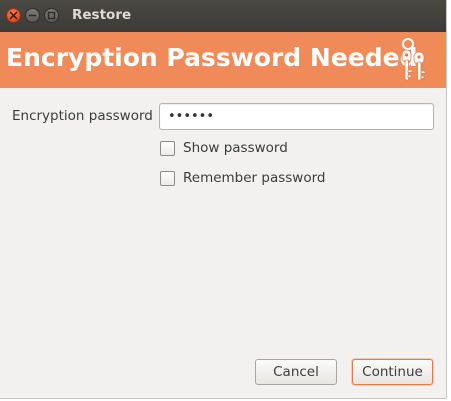 The height and width of the screenshot is (401, 451). What do you see at coordinates (235, 148) in the screenshot?
I see `show-password-label: Show password` at bounding box center [235, 148].